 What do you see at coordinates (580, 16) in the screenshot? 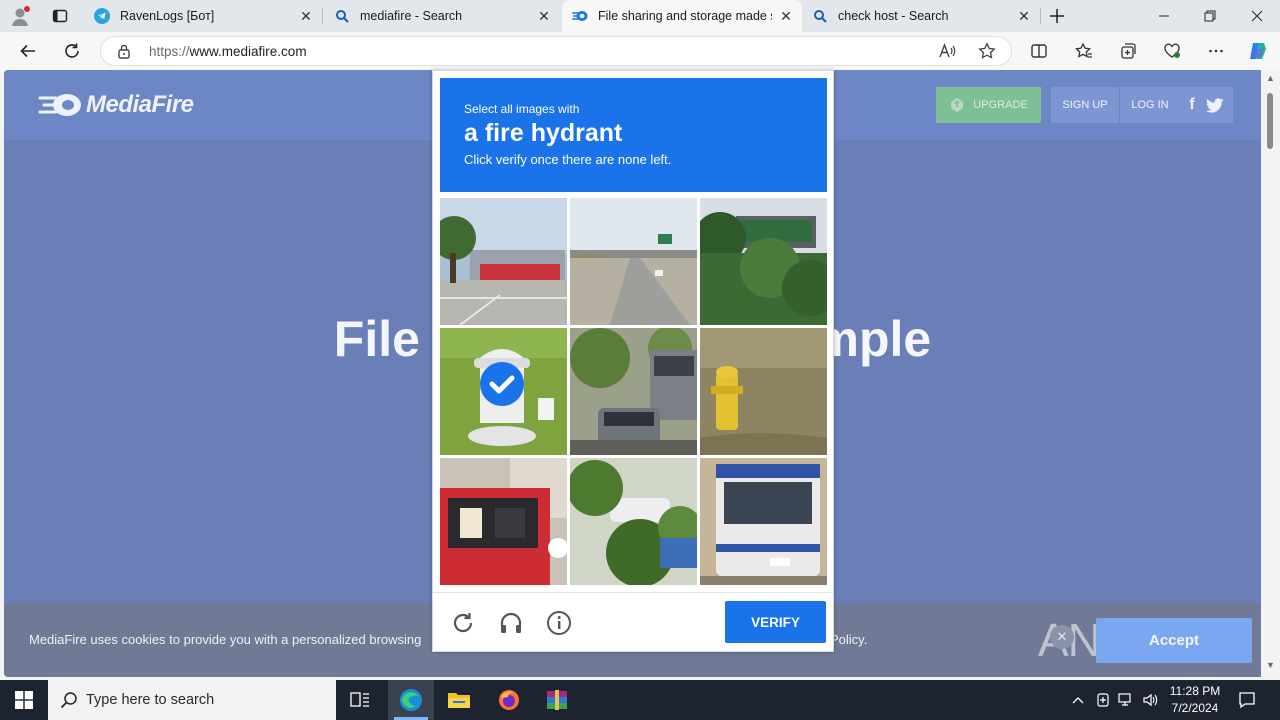
I see `mediafire-icon` at bounding box center [580, 16].